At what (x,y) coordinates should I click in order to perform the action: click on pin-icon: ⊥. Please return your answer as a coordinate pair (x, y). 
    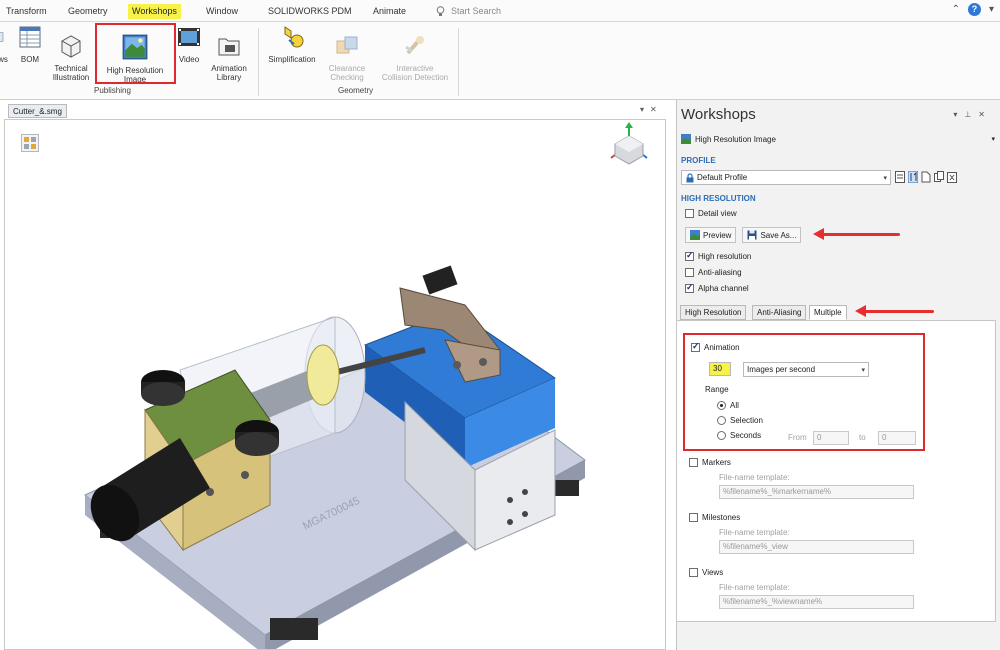
    Looking at the image, I should click on (971, 114).